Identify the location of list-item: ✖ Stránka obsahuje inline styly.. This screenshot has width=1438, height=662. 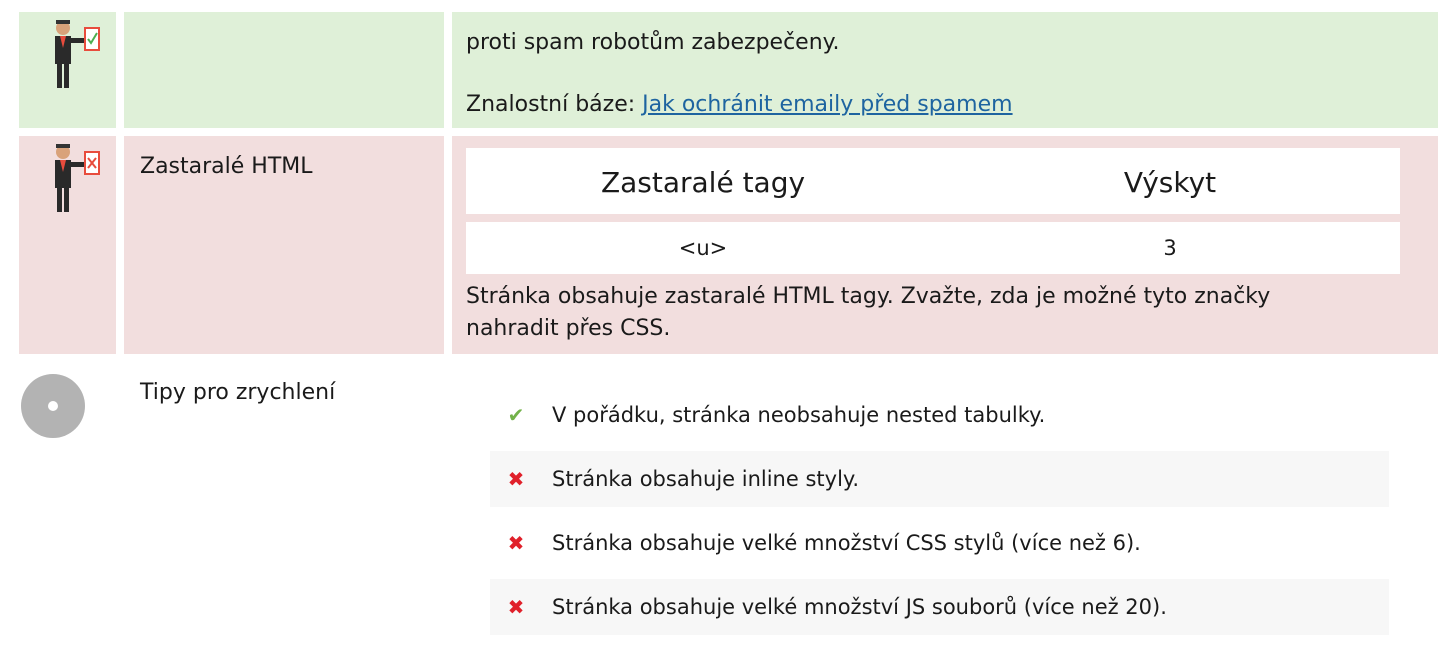
(939, 479).